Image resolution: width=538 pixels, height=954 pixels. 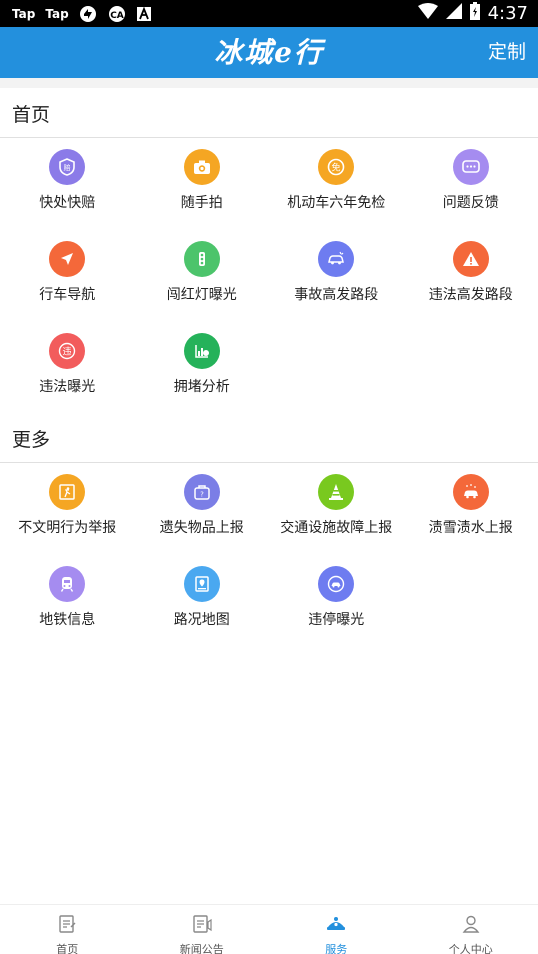 I want to click on service-label: 路况地图, so click(x=201, y=620).